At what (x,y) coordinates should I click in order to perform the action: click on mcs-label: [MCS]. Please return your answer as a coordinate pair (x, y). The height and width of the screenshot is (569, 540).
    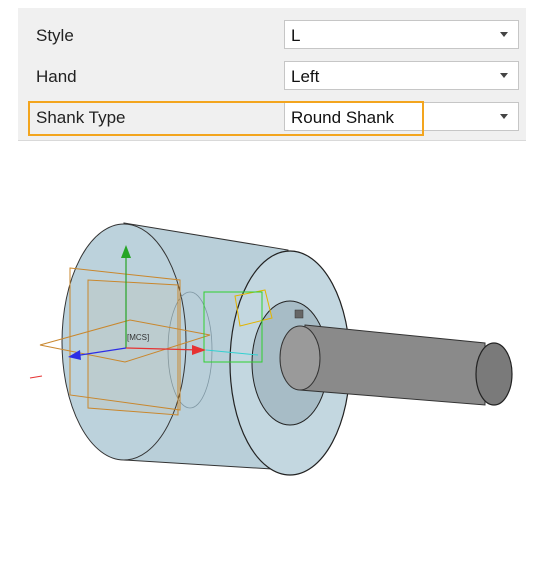
    Looking at the image, I should click on (138, 337).